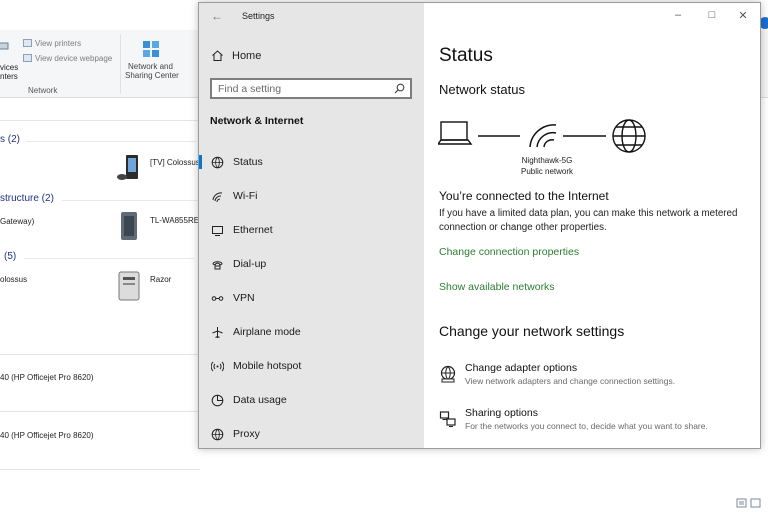 This screenshot has height=512, width=768. What do you see at coordinates (127, 167) in the screenshot?
I see `media-device-icon` at bounding box center [127, 167].